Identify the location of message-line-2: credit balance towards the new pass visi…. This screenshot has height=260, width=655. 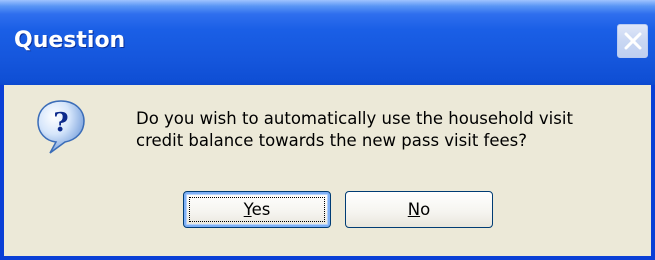
(332, 140).